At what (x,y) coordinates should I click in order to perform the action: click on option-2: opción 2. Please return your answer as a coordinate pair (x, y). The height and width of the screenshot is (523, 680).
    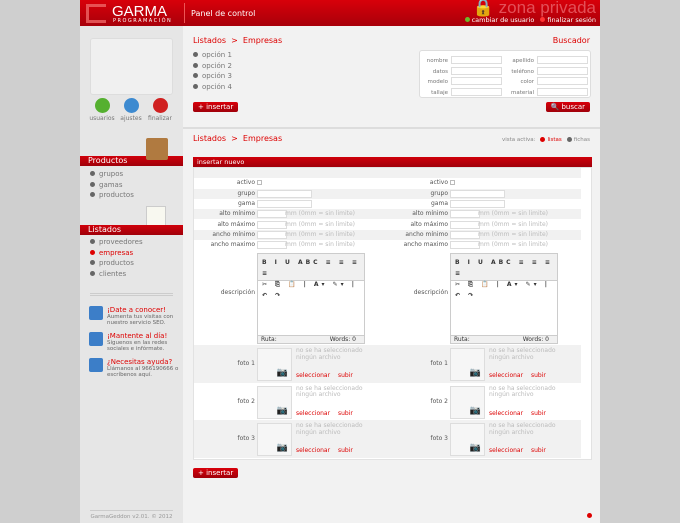
    Looking at the image, I should click on (212, 66).